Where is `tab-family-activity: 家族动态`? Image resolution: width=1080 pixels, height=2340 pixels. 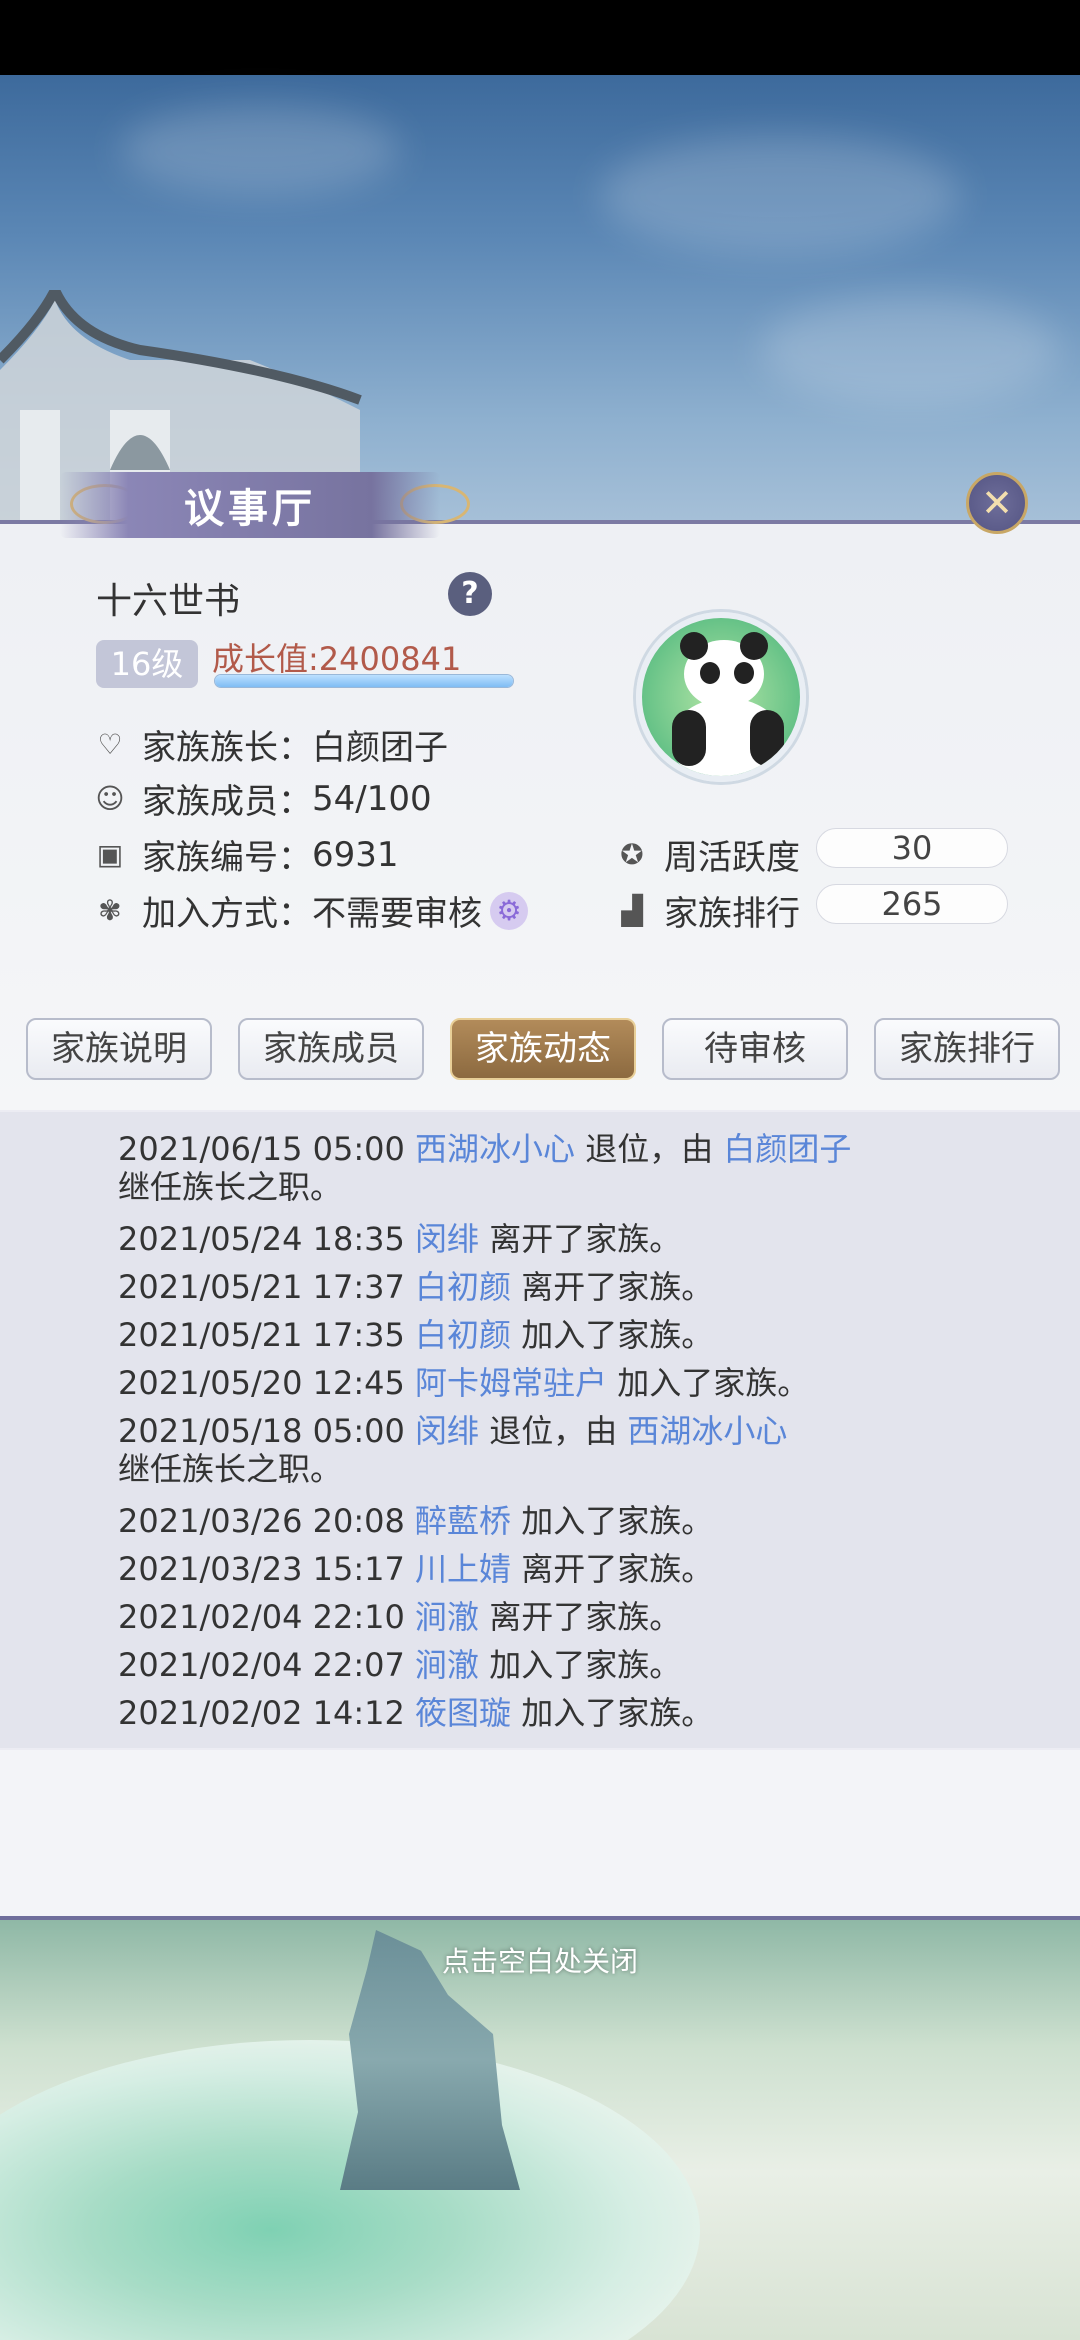
tab-family-activity: 家族动态 is located at coordinates (543, 1049).